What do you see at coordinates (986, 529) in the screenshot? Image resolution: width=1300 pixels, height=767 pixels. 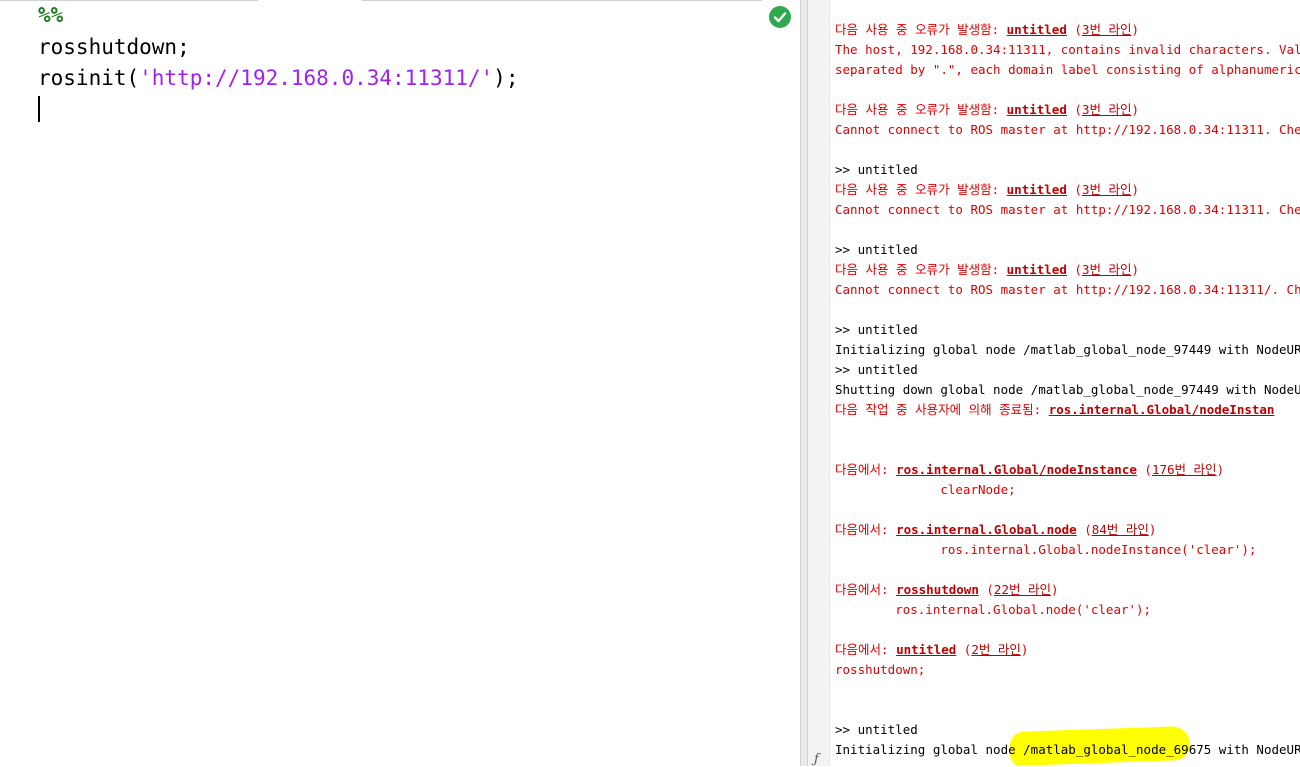 I see `error-link: ros.internal.Global.node` at bounding box center [986, 529].